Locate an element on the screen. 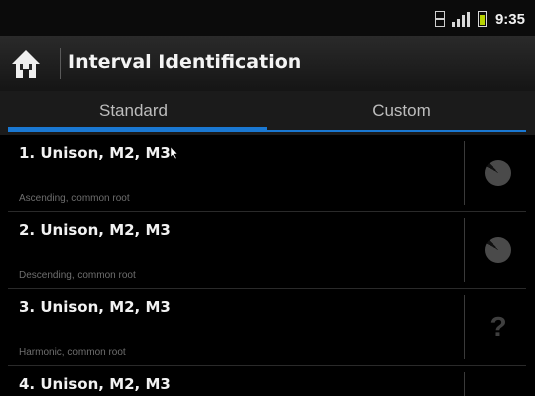 This screenshot has width=535, height=396. page-title: Interval Identification is located at coordinates (185, 62).